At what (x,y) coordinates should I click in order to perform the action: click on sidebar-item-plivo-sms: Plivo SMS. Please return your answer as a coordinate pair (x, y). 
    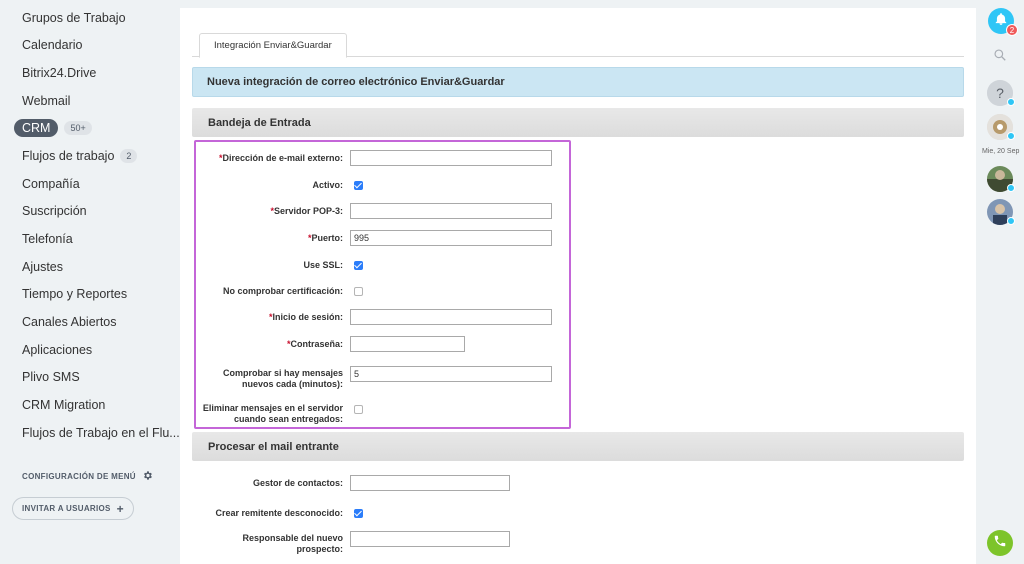
    Looking at the image, I should click on (51, 377).